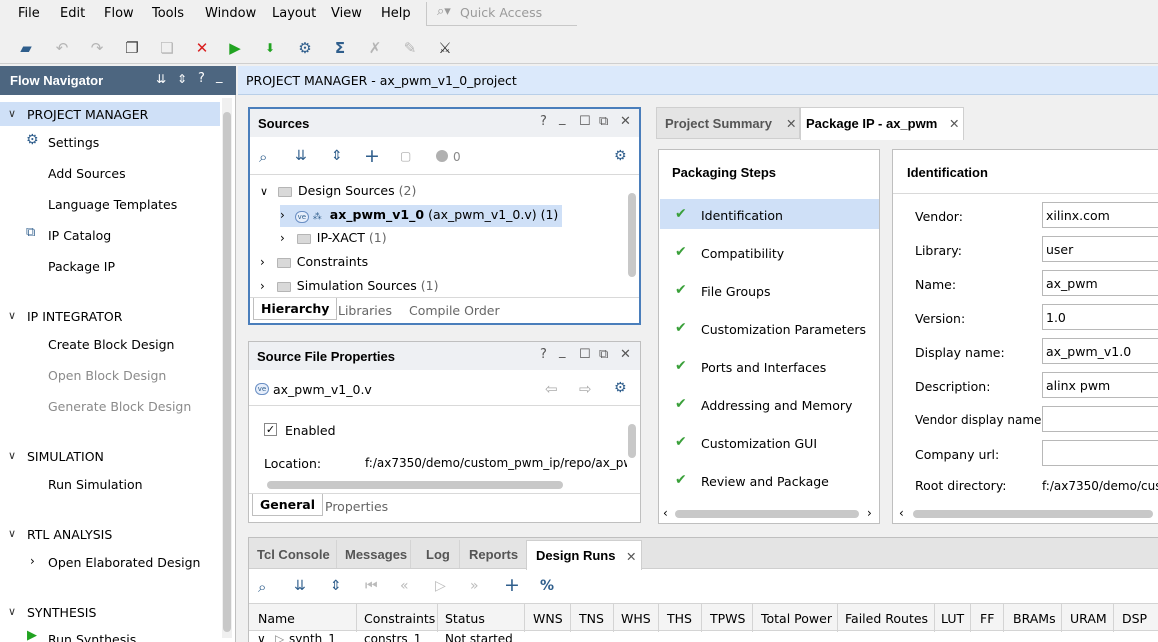 The image size is (1158, 642). What do you see at coordinates (371, 586) in the screenshot?
I see `first-icon: ⏮` at bounding box center [371, 586].